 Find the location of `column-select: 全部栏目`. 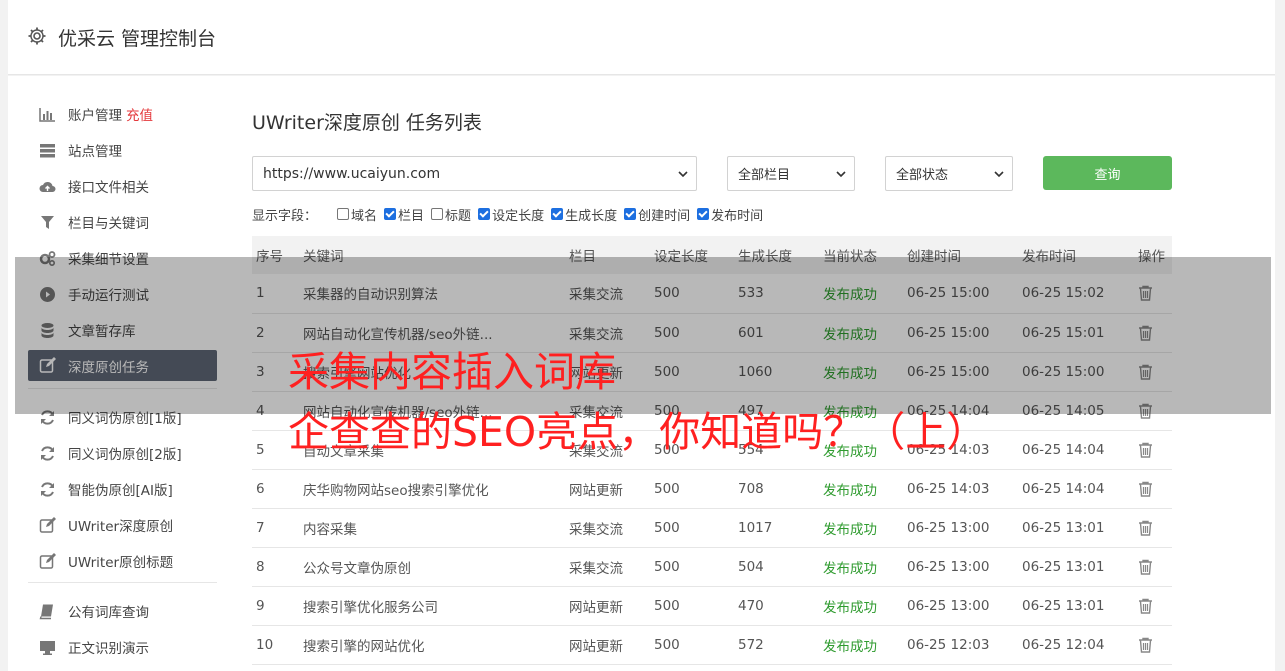

column-select: 全部栏目 is located at coordinates (791, 173).